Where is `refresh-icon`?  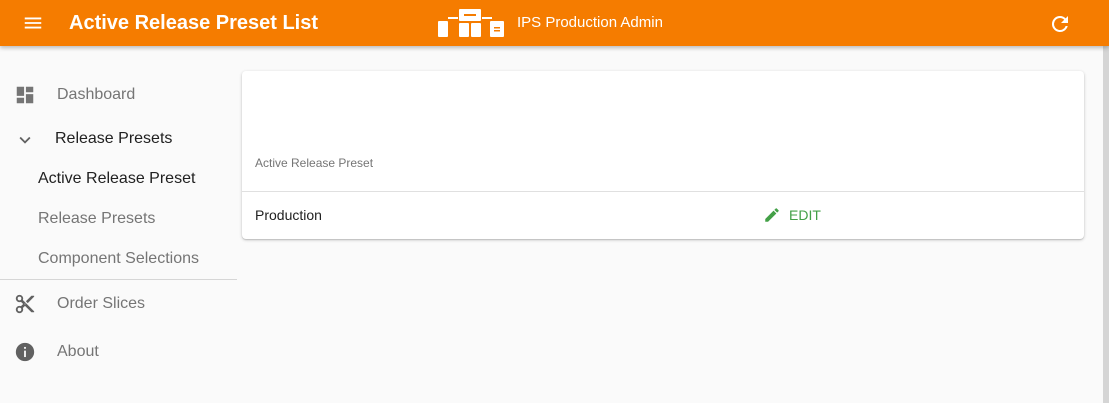
refresh-icon is located at coordinates (1060, 24).